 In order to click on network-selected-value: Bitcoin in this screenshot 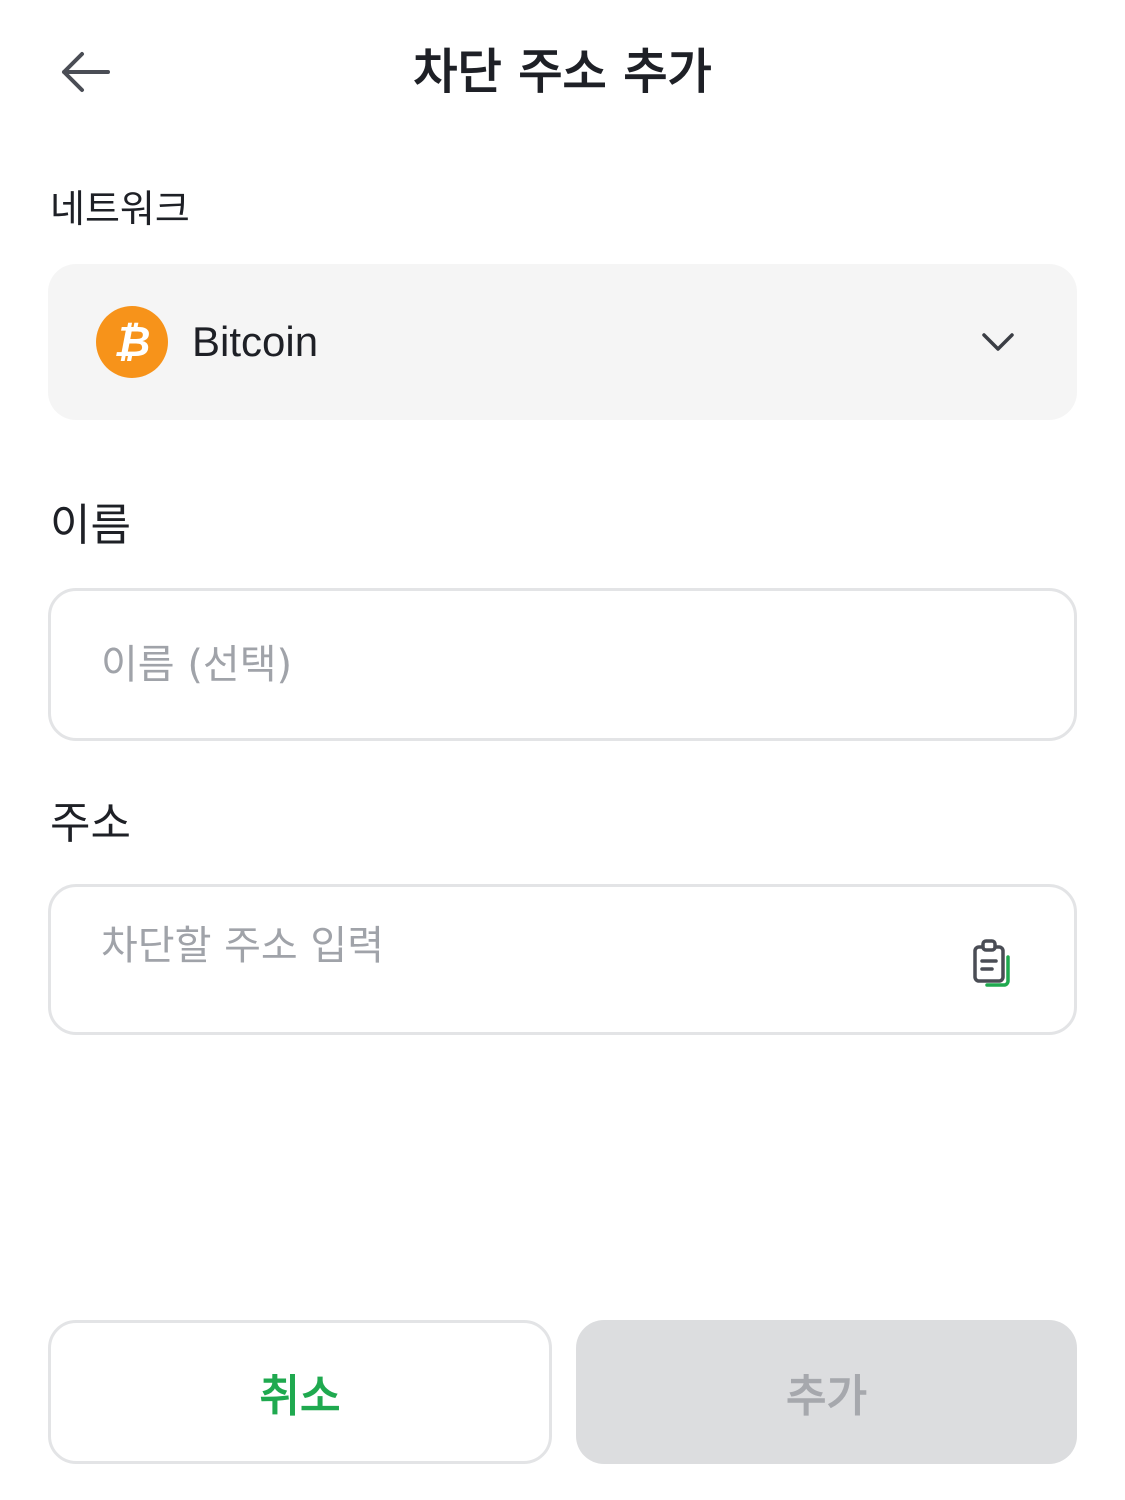, I will do `click(255, 341)`.